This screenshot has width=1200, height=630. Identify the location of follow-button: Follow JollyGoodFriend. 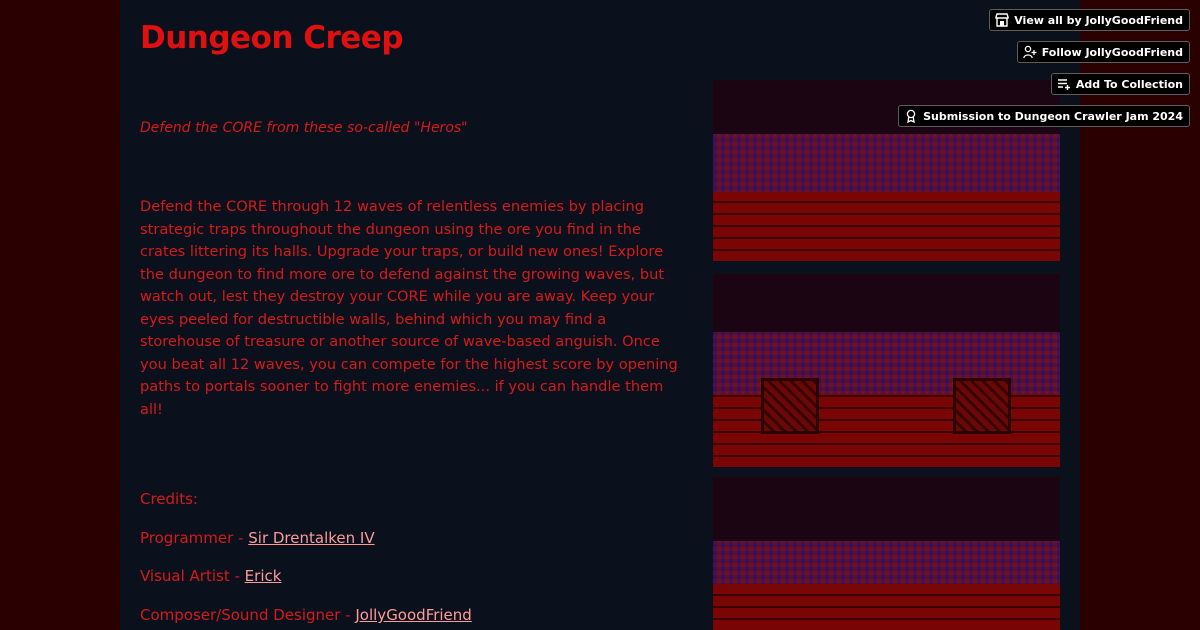
(1103, 52).